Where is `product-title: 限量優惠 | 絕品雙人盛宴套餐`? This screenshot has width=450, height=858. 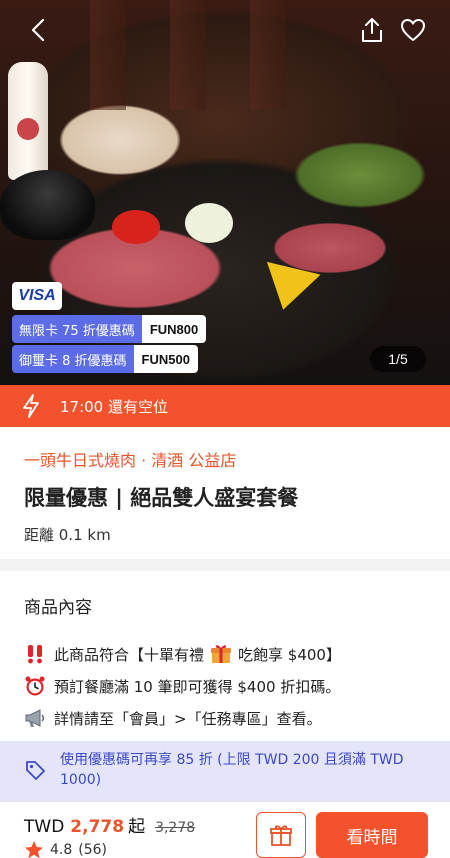 product-title: 限量優惠 | 絕品雙人盛宴套餐 is located at coordinates (161, 498).